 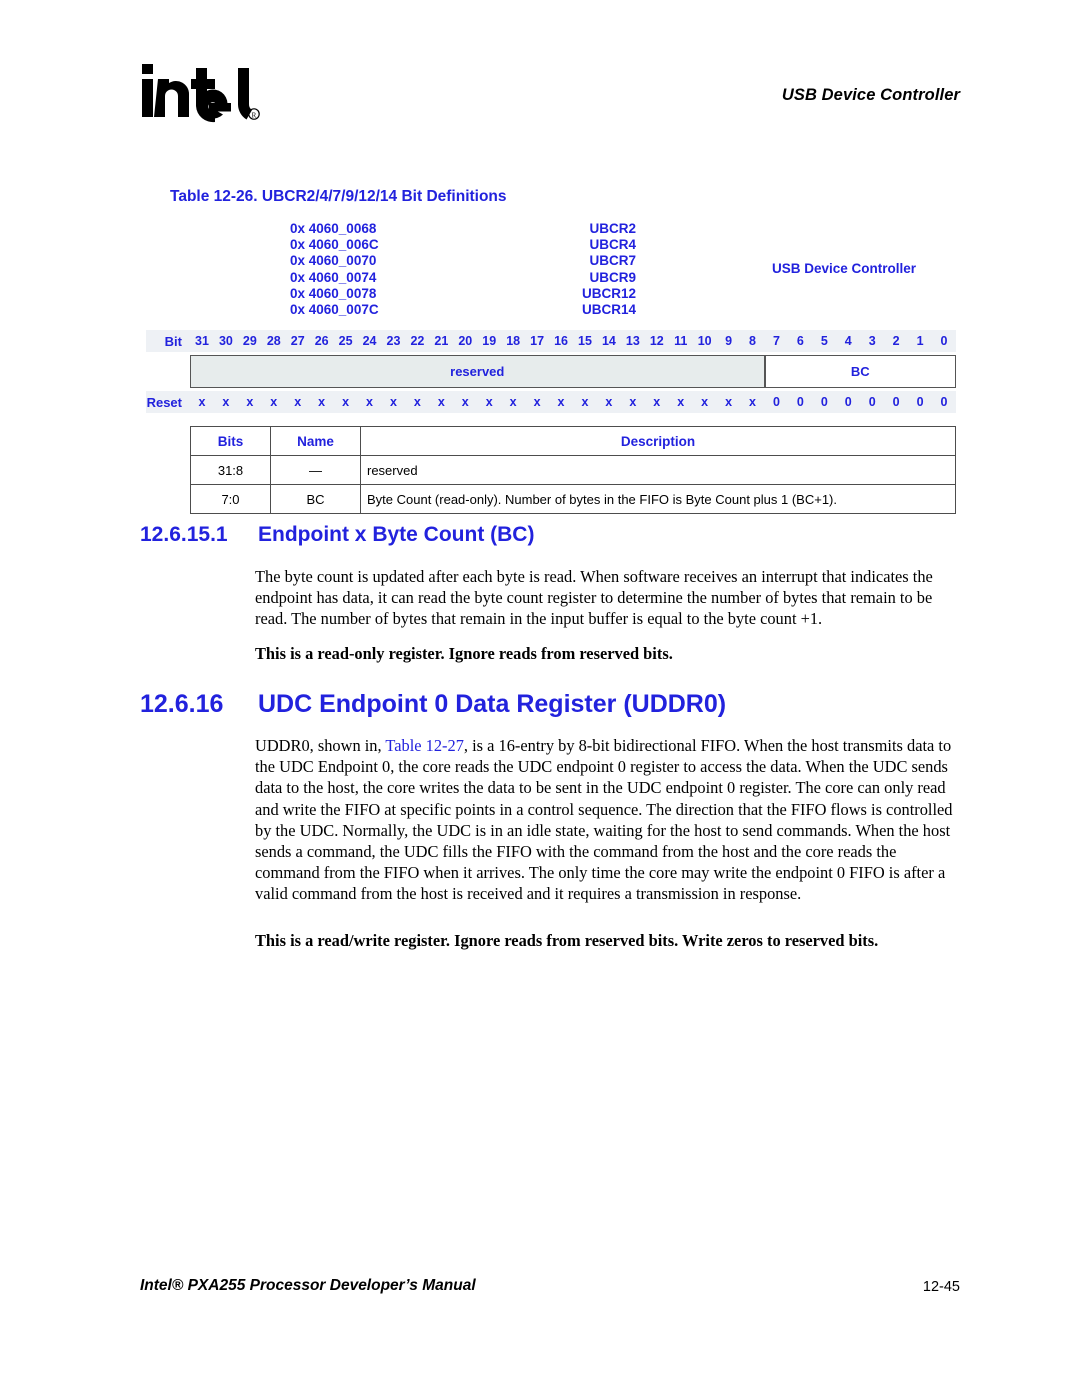 I want to click on register-row: 0x 4060_007C UBCR14, so click(x=573, y=310).